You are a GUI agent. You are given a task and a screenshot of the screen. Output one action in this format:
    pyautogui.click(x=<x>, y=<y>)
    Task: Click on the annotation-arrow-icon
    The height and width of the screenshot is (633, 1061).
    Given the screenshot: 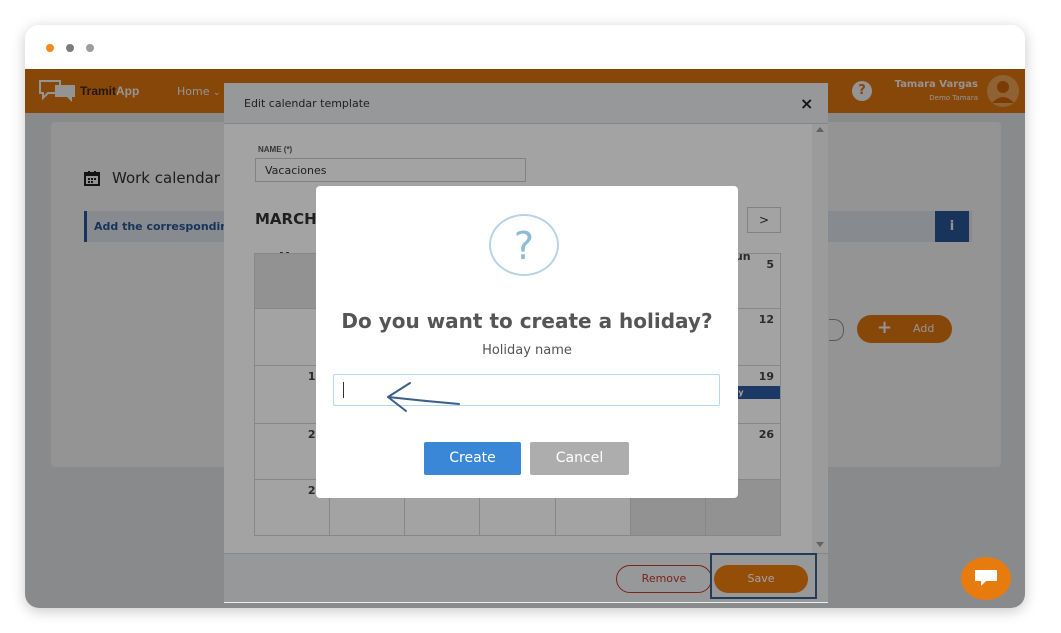 What is the action you would take?
    pyautogui.click(x=423, y=397)
    